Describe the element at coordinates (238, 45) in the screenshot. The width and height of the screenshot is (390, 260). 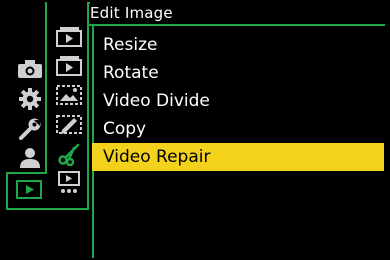
I see `menu-item-resize: Resize` at that location.